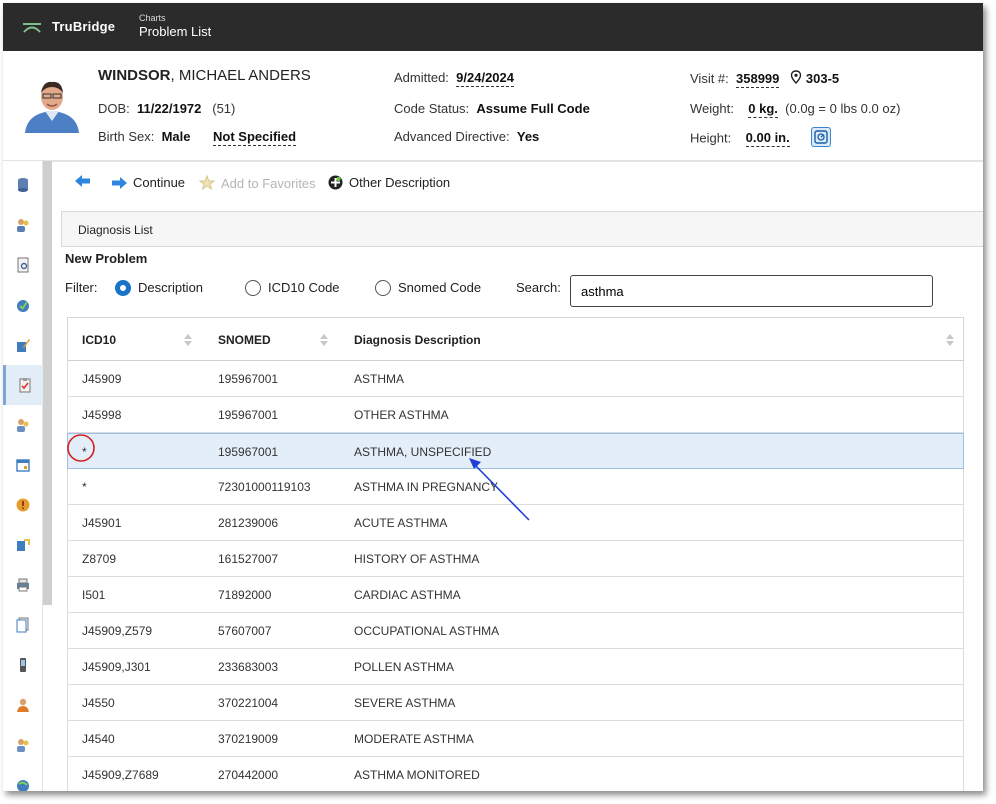 The height and width of the screenshot is (804, 996). I want to click on sidebar-item-person, so click(23, 705).